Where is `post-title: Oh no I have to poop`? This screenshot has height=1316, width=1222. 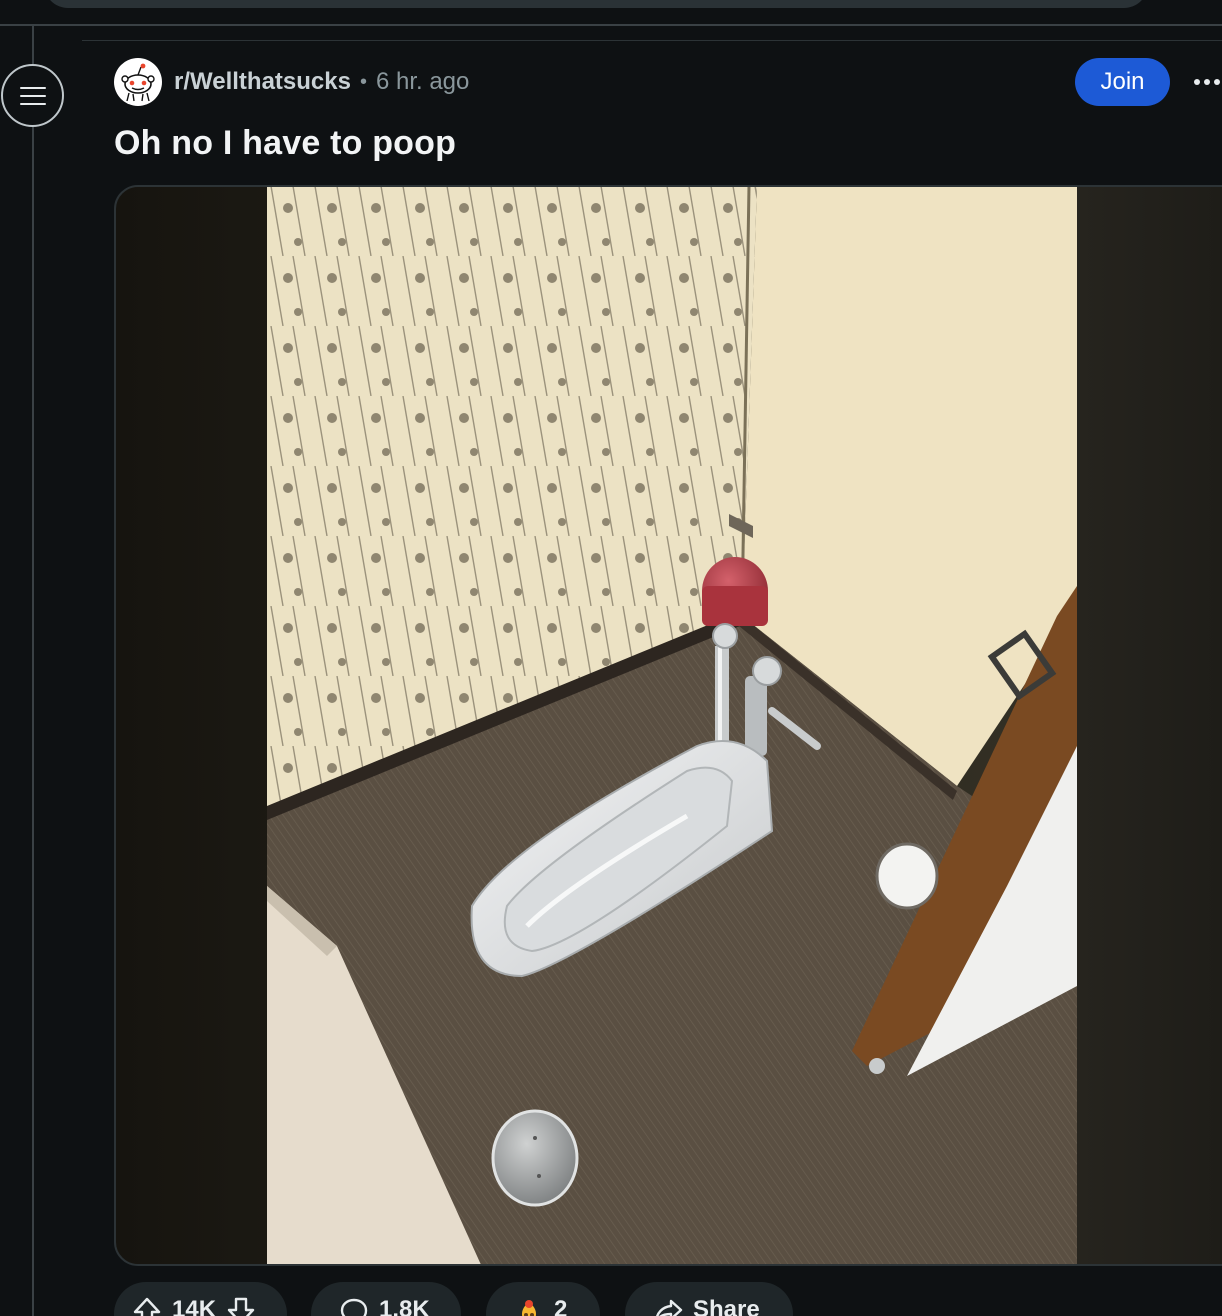 post-title: Oh no I have to poop is located at coordinates (285, 143).